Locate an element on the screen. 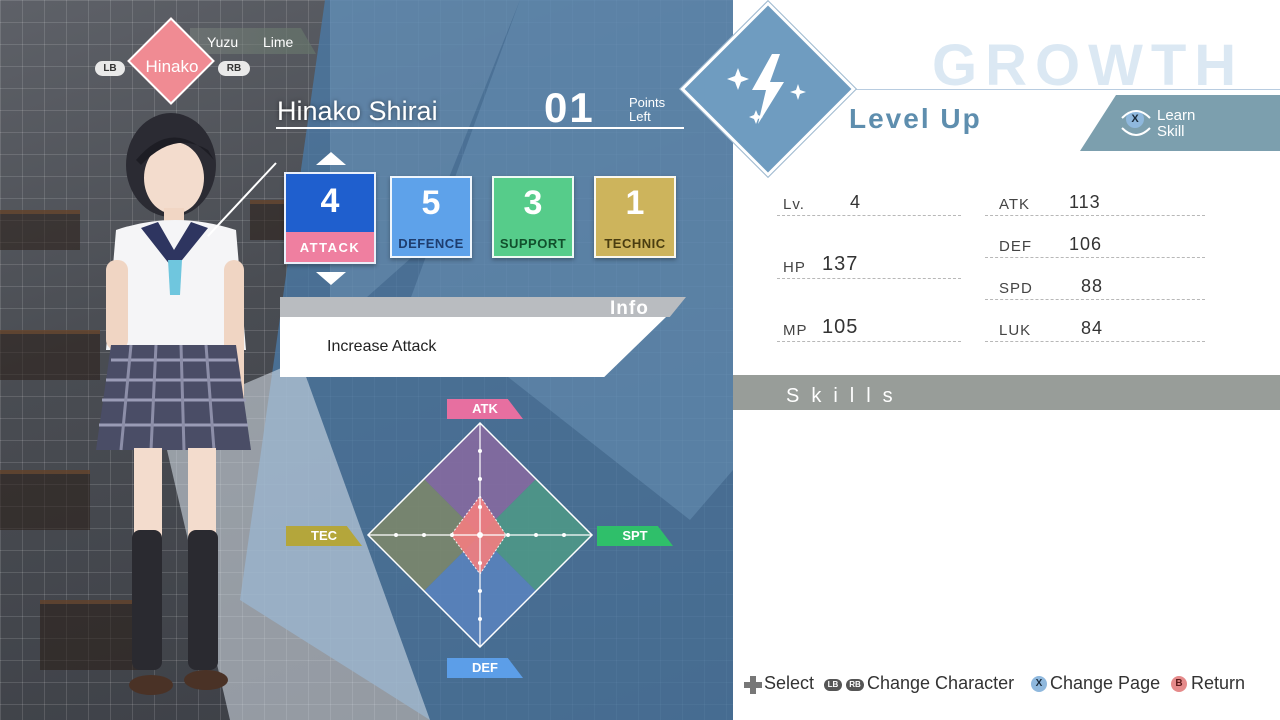 The height and width of the screenshot is (720, 1280). status-row-def: DEF 106 is located at coordinates (1095, 244).